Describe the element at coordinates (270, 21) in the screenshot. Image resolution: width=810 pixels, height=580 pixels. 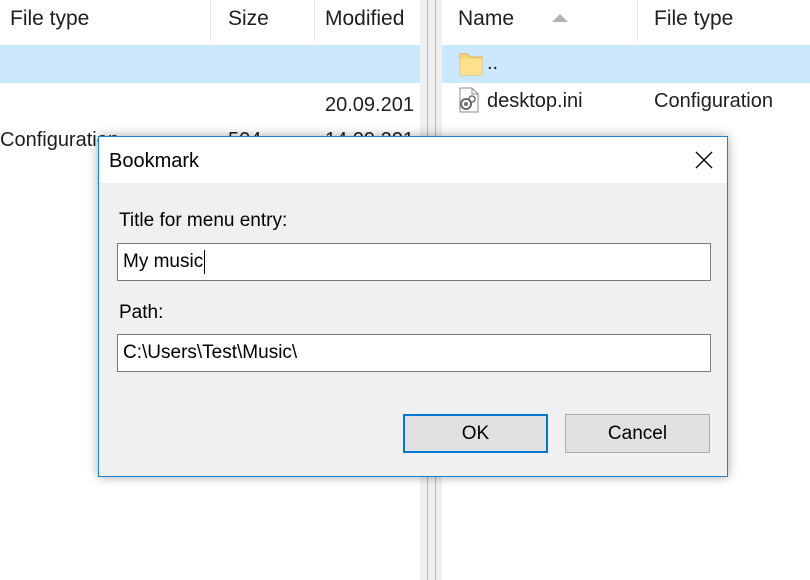
I see `column-header-size: Size` at that location.